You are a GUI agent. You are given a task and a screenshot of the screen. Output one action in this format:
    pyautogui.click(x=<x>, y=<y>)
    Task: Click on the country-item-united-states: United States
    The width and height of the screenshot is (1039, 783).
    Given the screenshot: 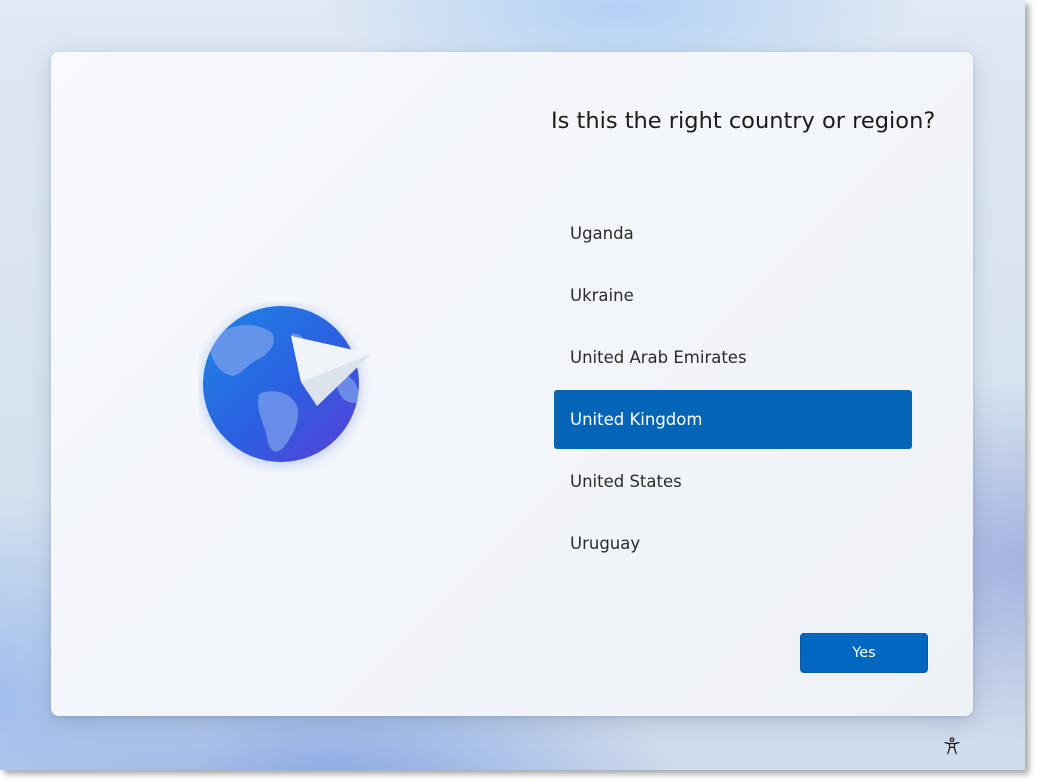 What is the action you would take?
    pyautogui.click(x=733, y=481)
    